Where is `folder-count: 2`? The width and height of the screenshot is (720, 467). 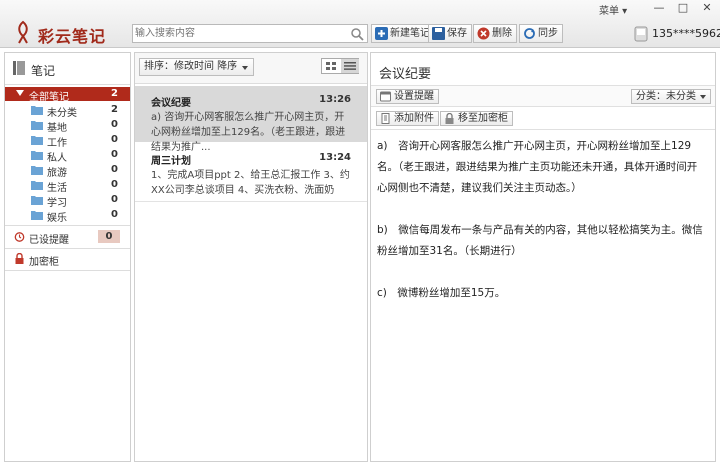 folder-count: 2 is located at coordinates (114, 109).